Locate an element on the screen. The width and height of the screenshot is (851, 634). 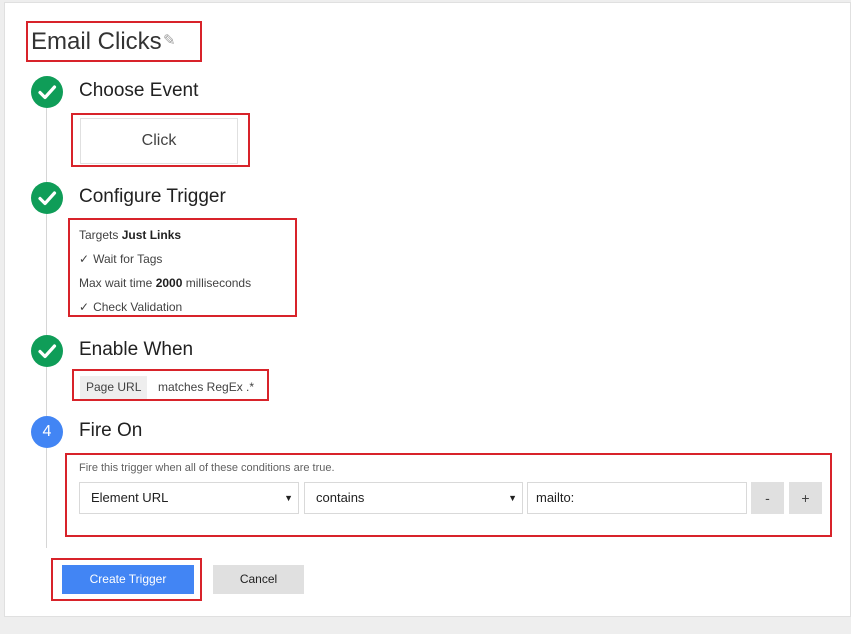
step-title-configure-trigger: Configure Trigger is located at coordinates (152, 196).